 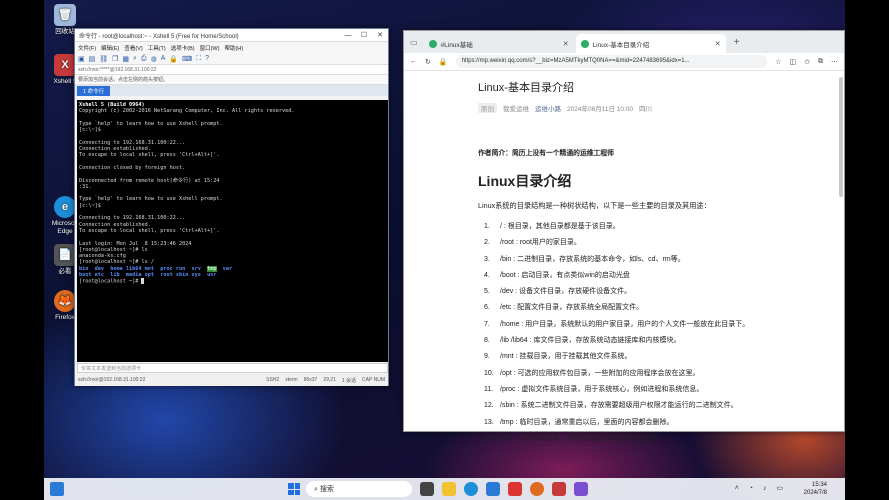 I want to click on open-folder-icon: ▤, so click(x=92, y=59).